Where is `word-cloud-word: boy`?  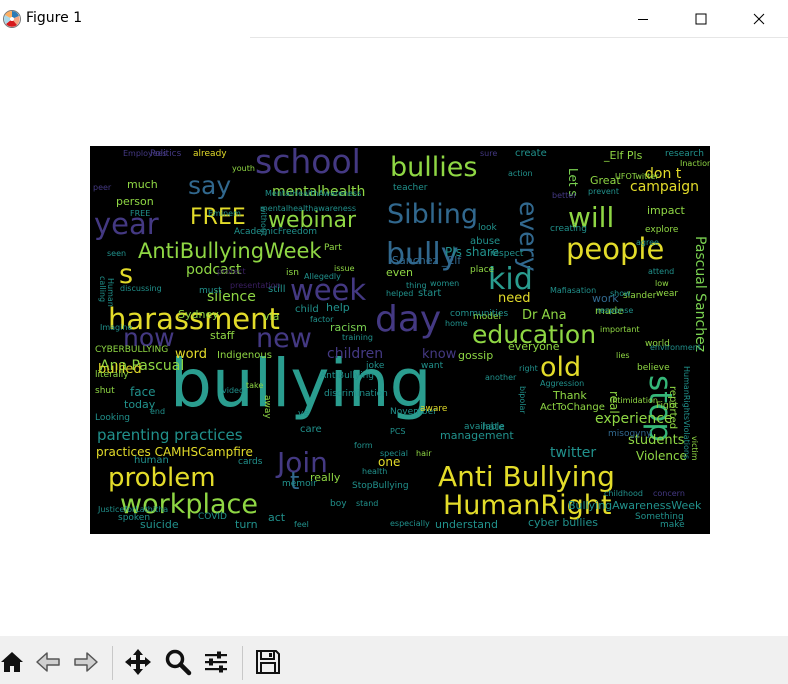 word-cloud-word: boy is located at coordinates (338, 504).